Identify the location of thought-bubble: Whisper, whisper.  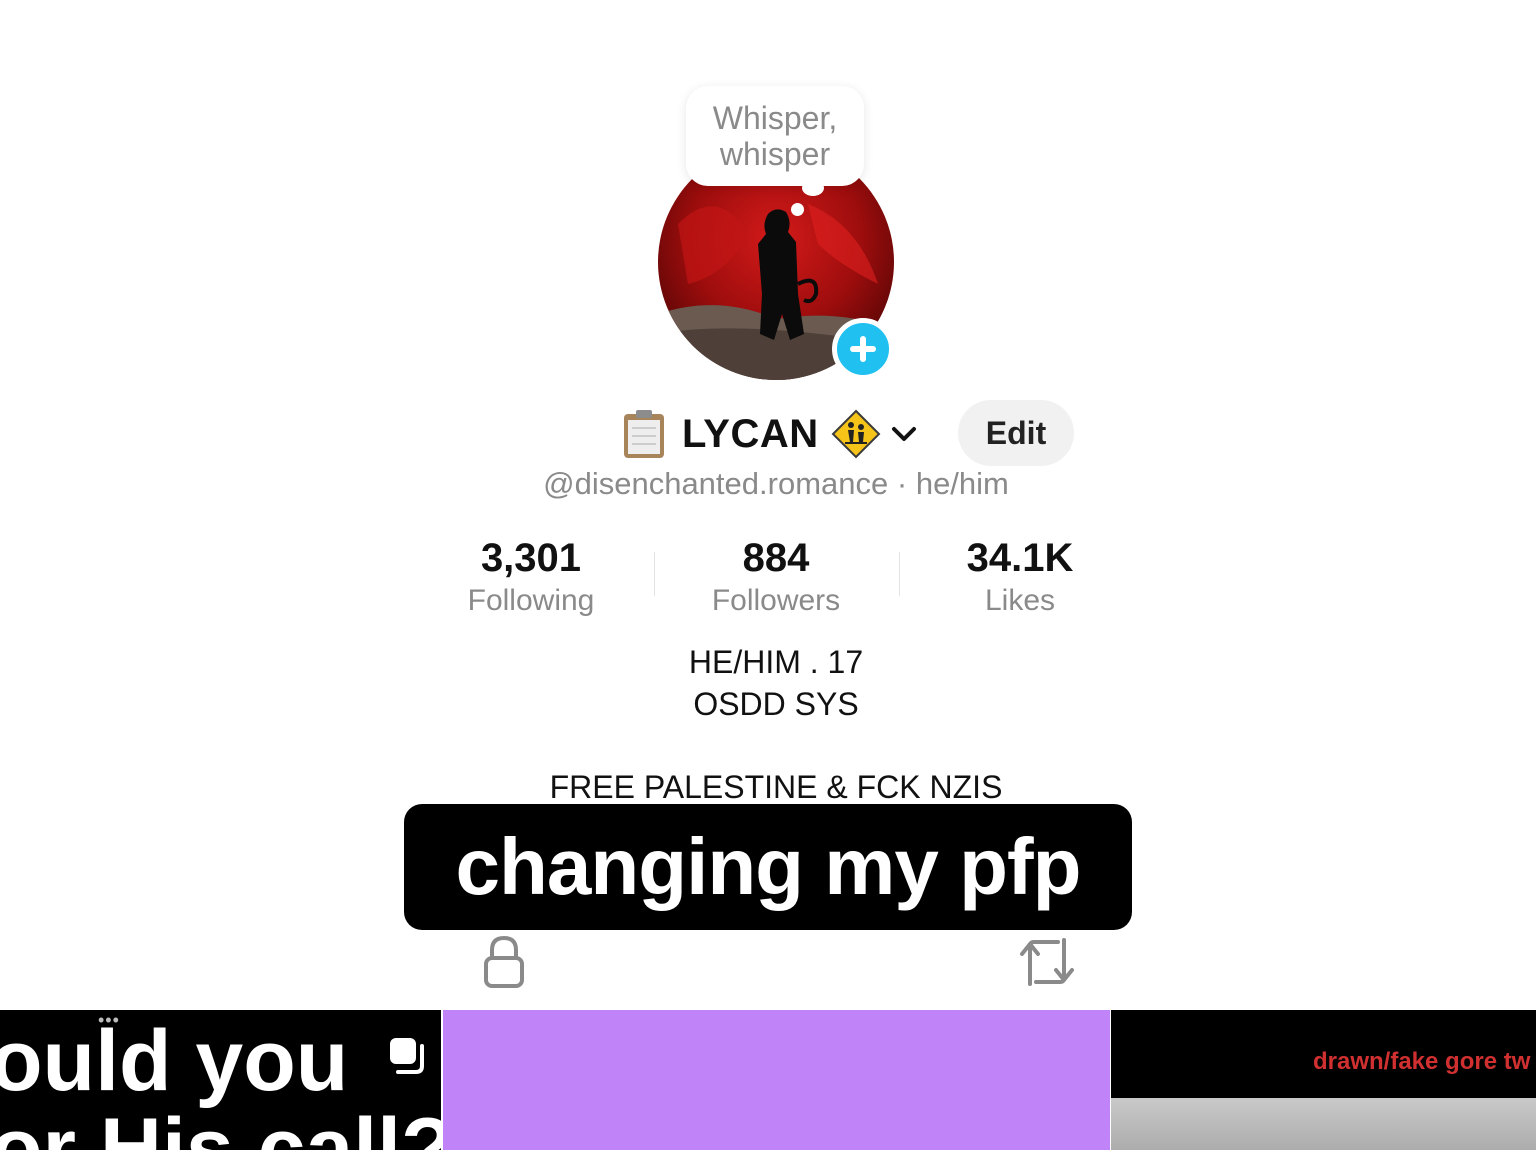
(775, 136).